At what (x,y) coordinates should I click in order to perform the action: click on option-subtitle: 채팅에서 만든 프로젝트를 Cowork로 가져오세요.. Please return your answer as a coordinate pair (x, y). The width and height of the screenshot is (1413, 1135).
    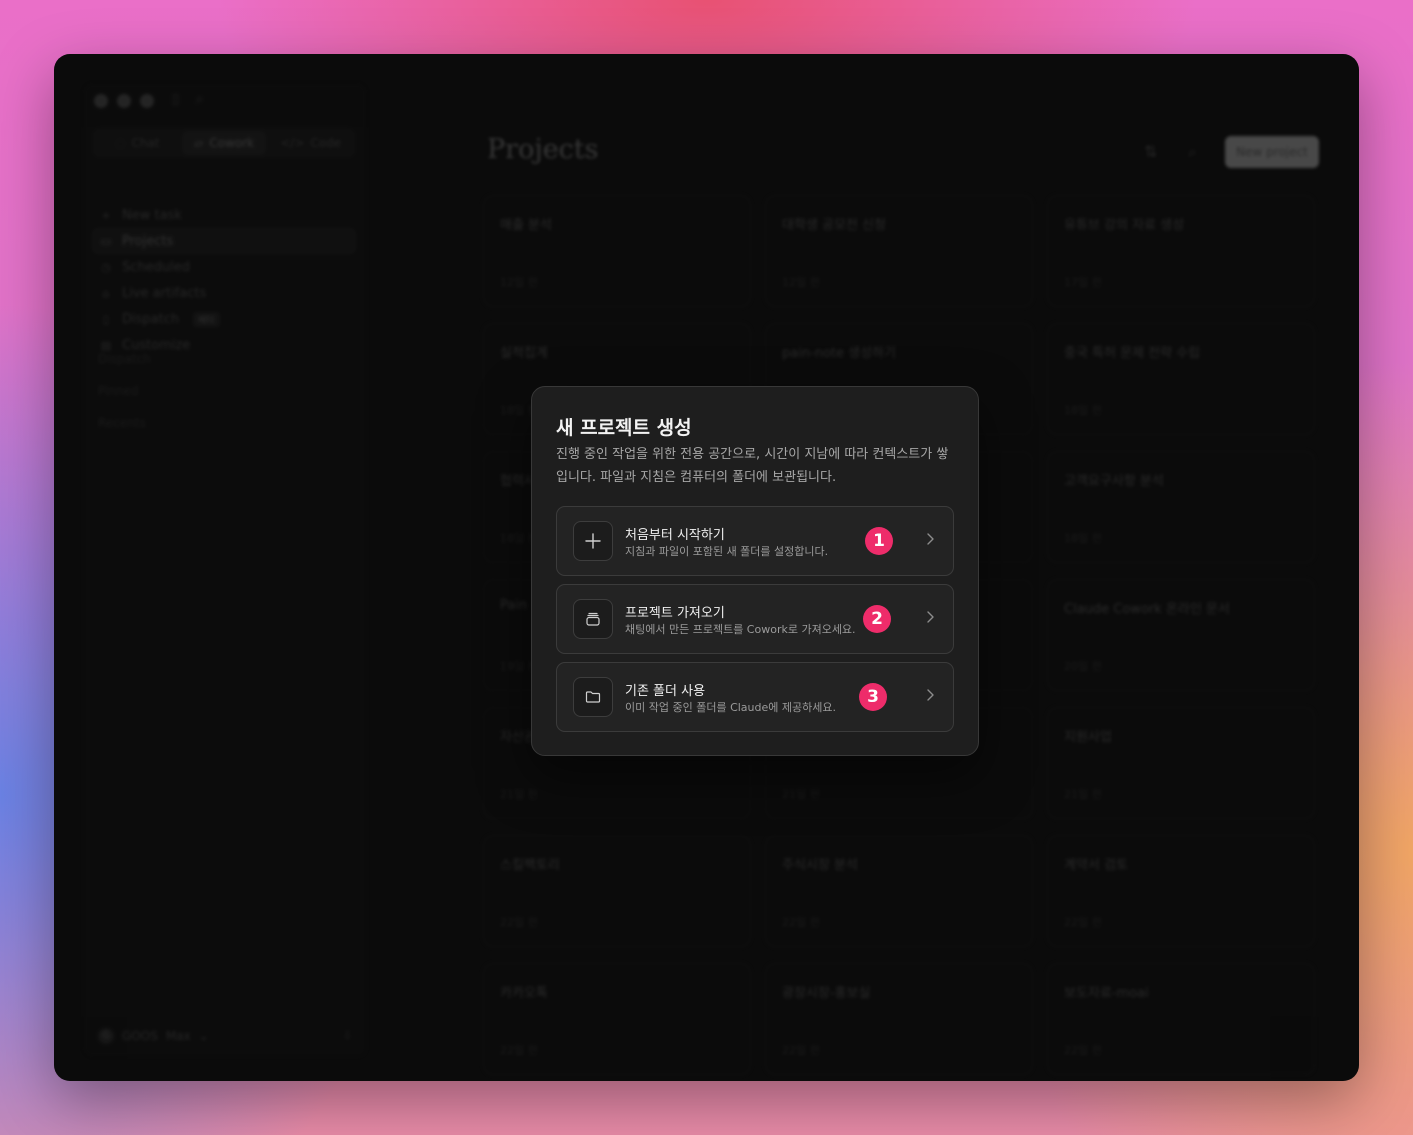
    Looking at the image, I should click on (740, 629).